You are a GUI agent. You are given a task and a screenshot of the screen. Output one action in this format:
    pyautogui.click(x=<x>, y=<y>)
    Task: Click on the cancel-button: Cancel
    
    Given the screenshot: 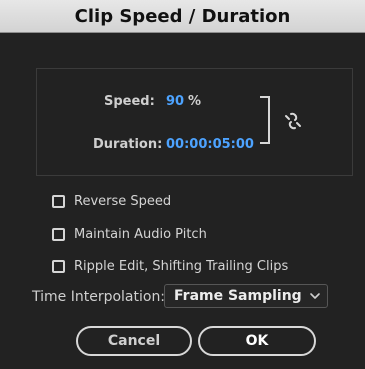 What is the action you would take?
    pyautogui.click(x=134, y=341)
    